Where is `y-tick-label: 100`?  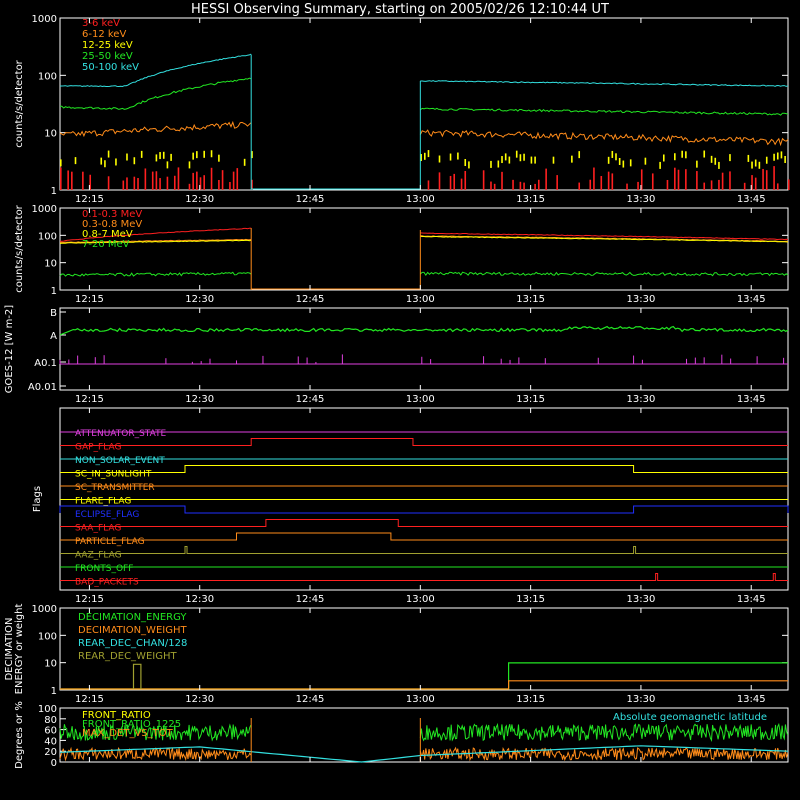
y-tick-label: 100 is located at coordinates (47, 236).